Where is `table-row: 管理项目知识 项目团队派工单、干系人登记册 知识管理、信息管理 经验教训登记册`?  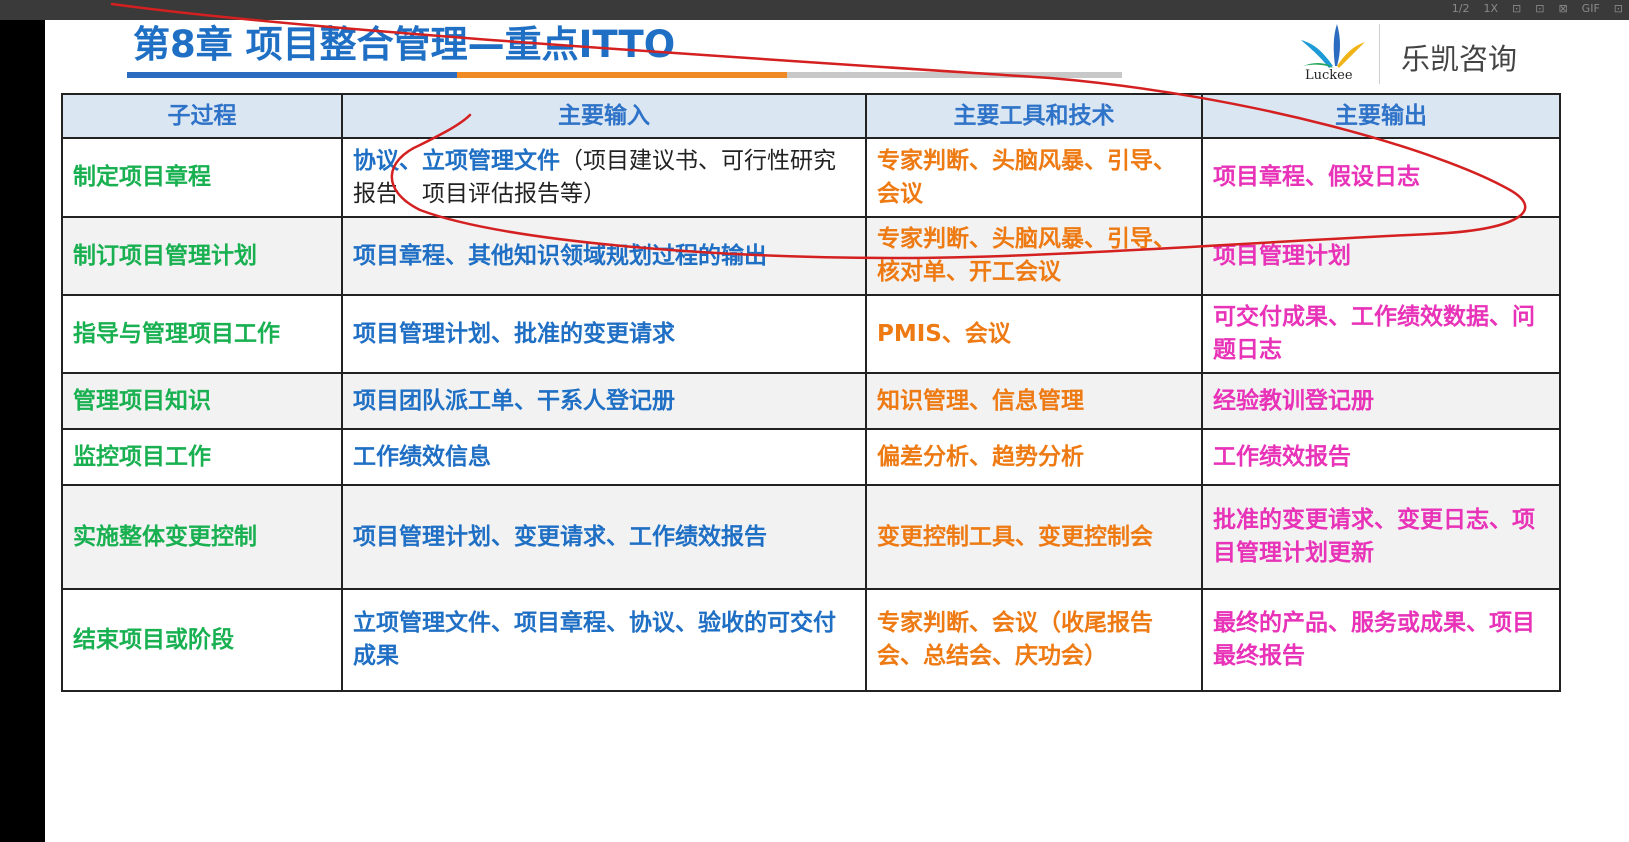
table-row: 管理项目知识 项目团队派工单、干系人登记册 知识管理、信息管理 经验教训登记册 is located at coordinates (811, 401).